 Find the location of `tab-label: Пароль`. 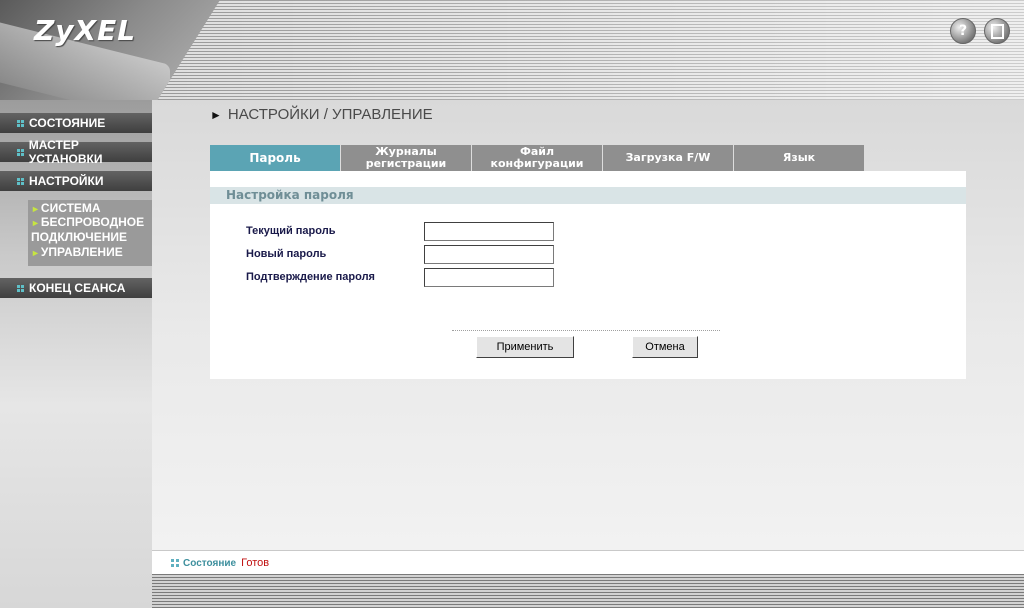

tab-label: Пароль is located at coordinates (275, 158).